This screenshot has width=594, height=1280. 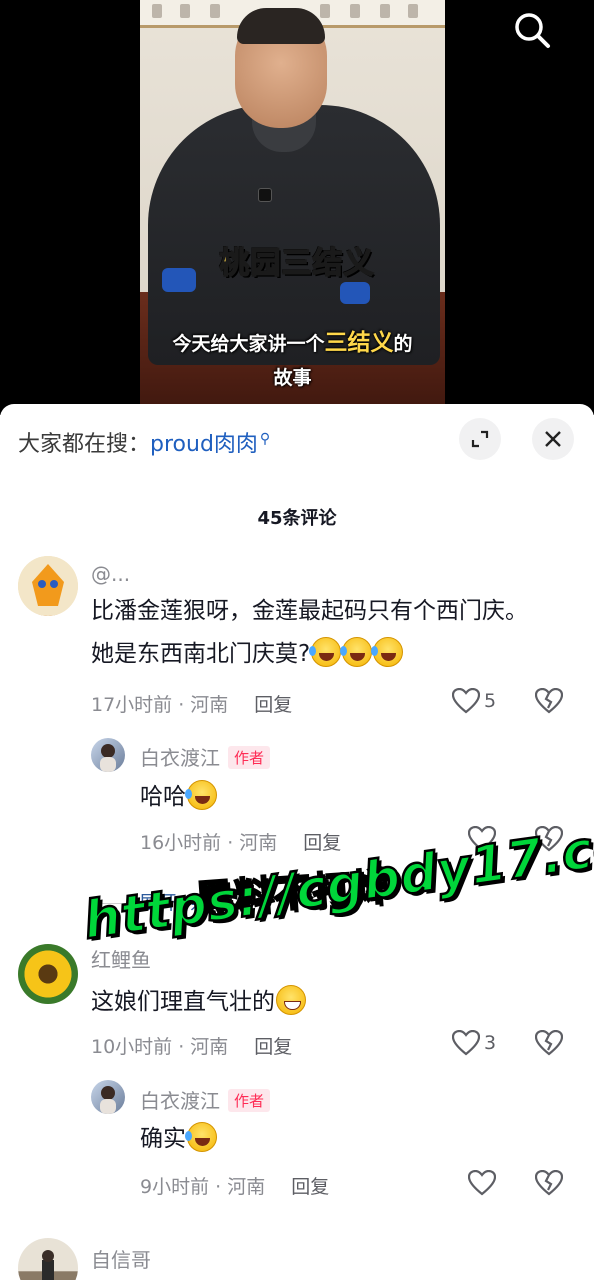 What do you see at coordinates (297, 518) in the screenshot?
I see `comment-count: 45条评论` at bounding box center [297, 518].